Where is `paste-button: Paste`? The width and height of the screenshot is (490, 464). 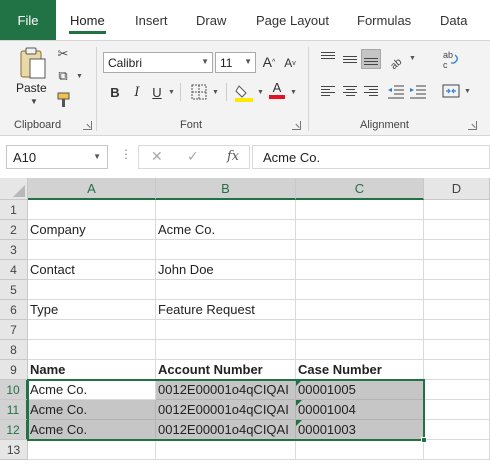
paste-button: Paste is located at coordinates (31, 88).